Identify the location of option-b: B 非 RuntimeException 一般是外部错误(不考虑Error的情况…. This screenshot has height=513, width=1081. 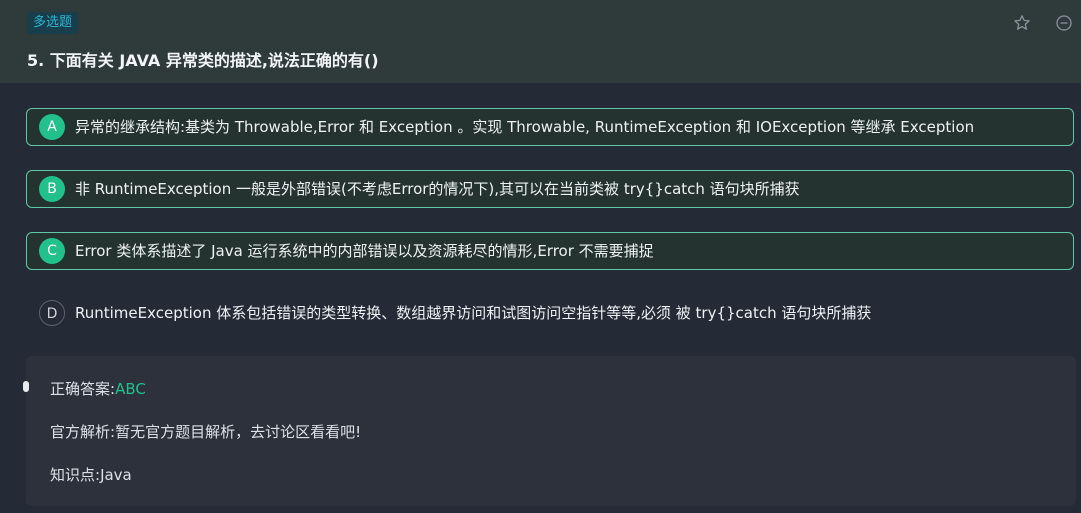
(550, 189).